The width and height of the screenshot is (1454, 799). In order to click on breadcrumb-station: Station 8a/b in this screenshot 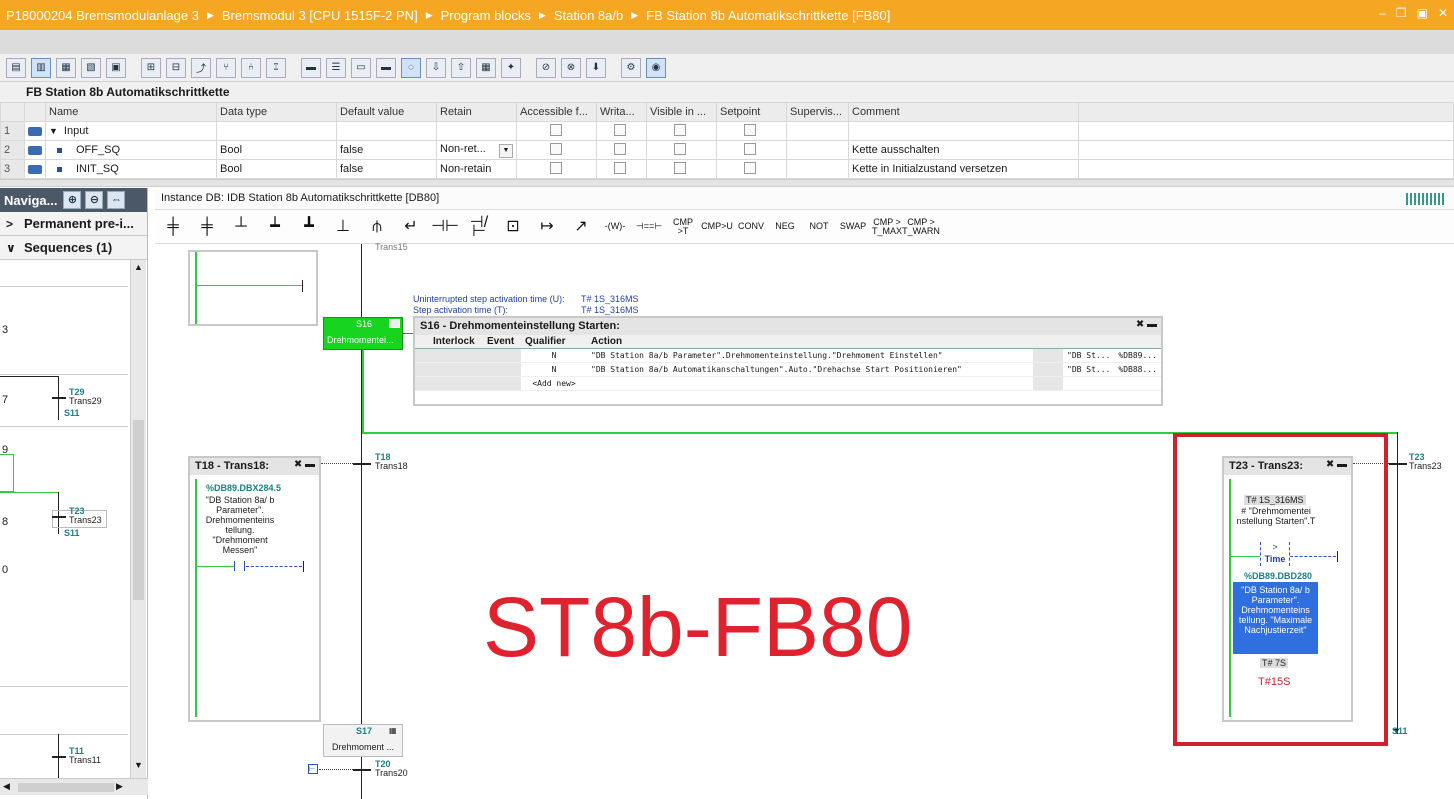, I will do `click(588, 15)`.